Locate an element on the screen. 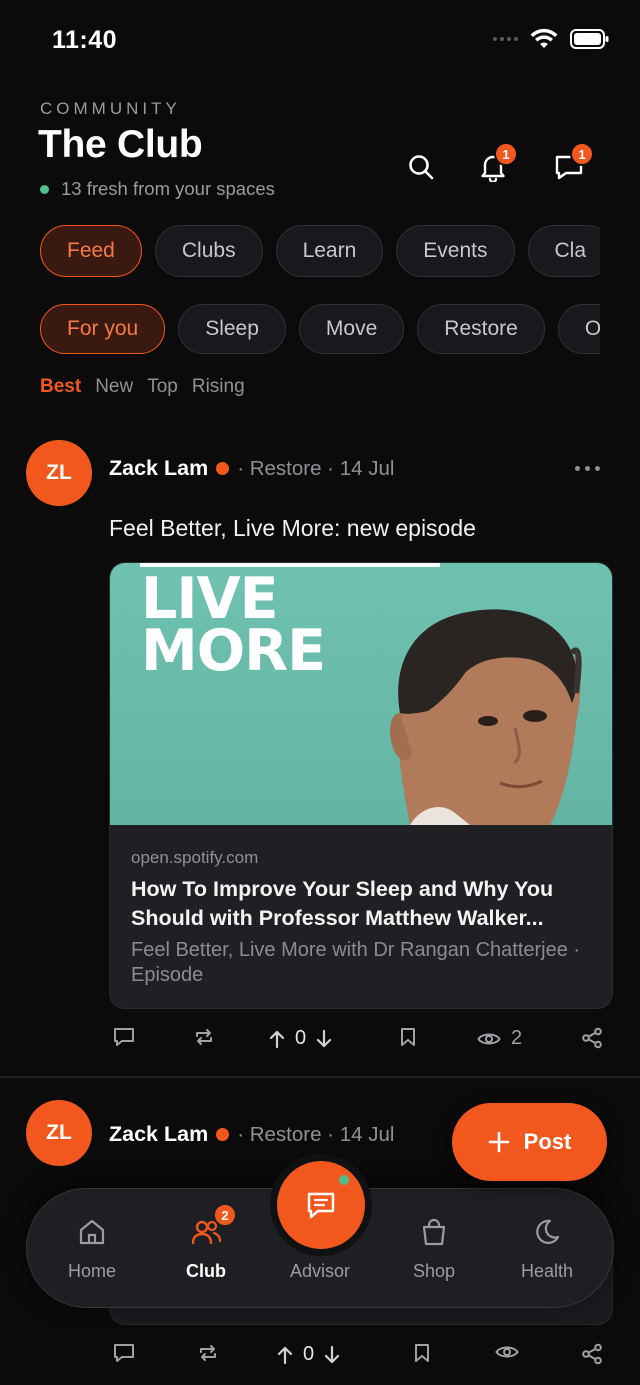  nav-shop: Shop is located at coordinates (434, 1248).